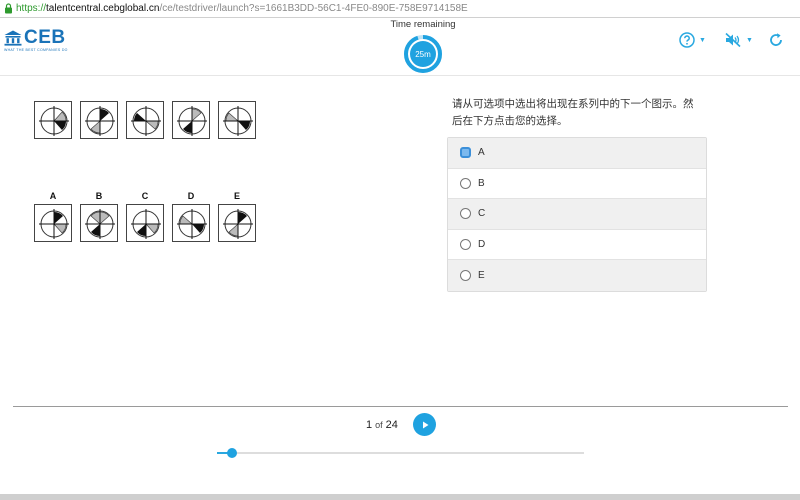 The height and width of the screenshot is (500, 800). What do you see at coordinates (733, 40) in the screenshot?
I see `mute-audio-icon` at bounding box center [733, 40].